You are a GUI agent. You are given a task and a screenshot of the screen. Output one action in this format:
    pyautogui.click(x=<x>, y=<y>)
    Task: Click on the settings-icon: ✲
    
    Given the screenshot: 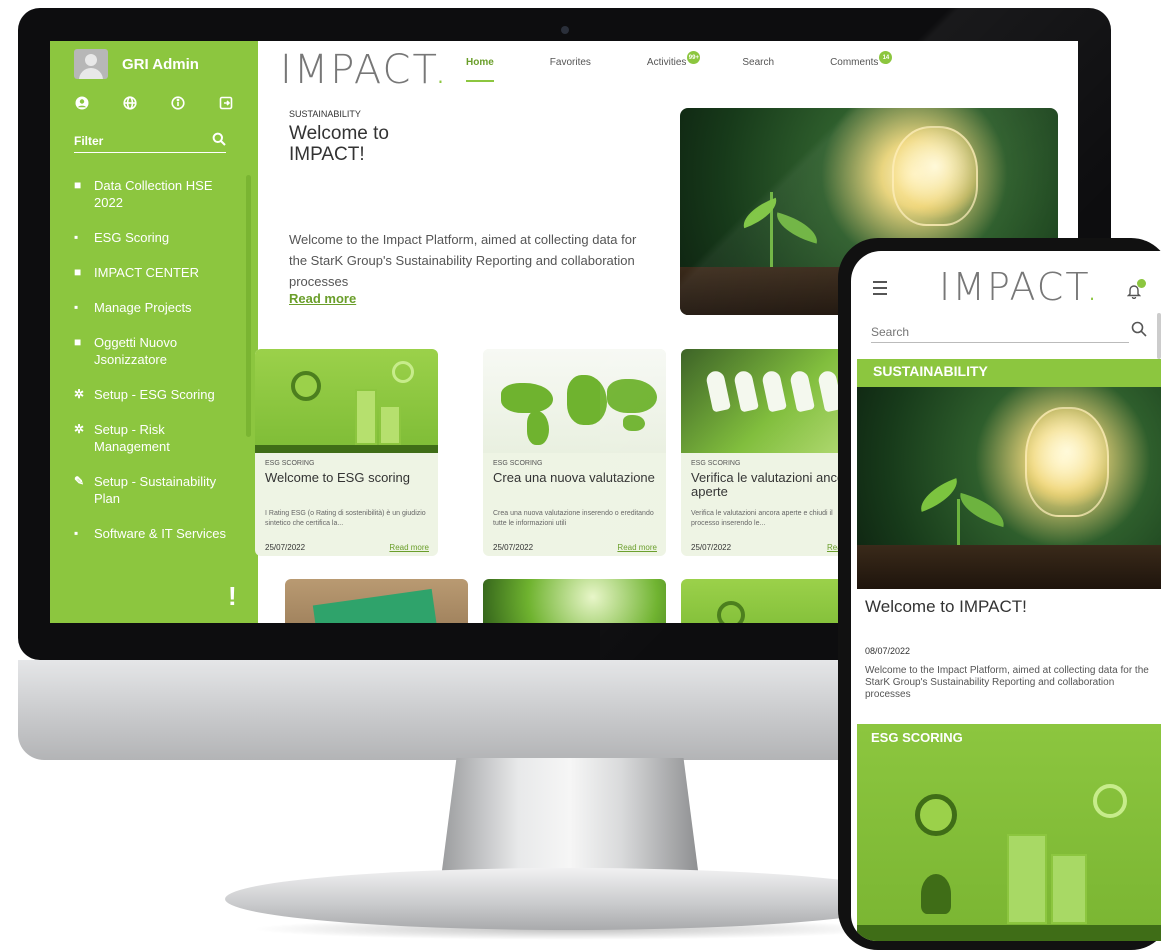 What is the action you would take?
    pyautogui.click(x=79, y=394)
    